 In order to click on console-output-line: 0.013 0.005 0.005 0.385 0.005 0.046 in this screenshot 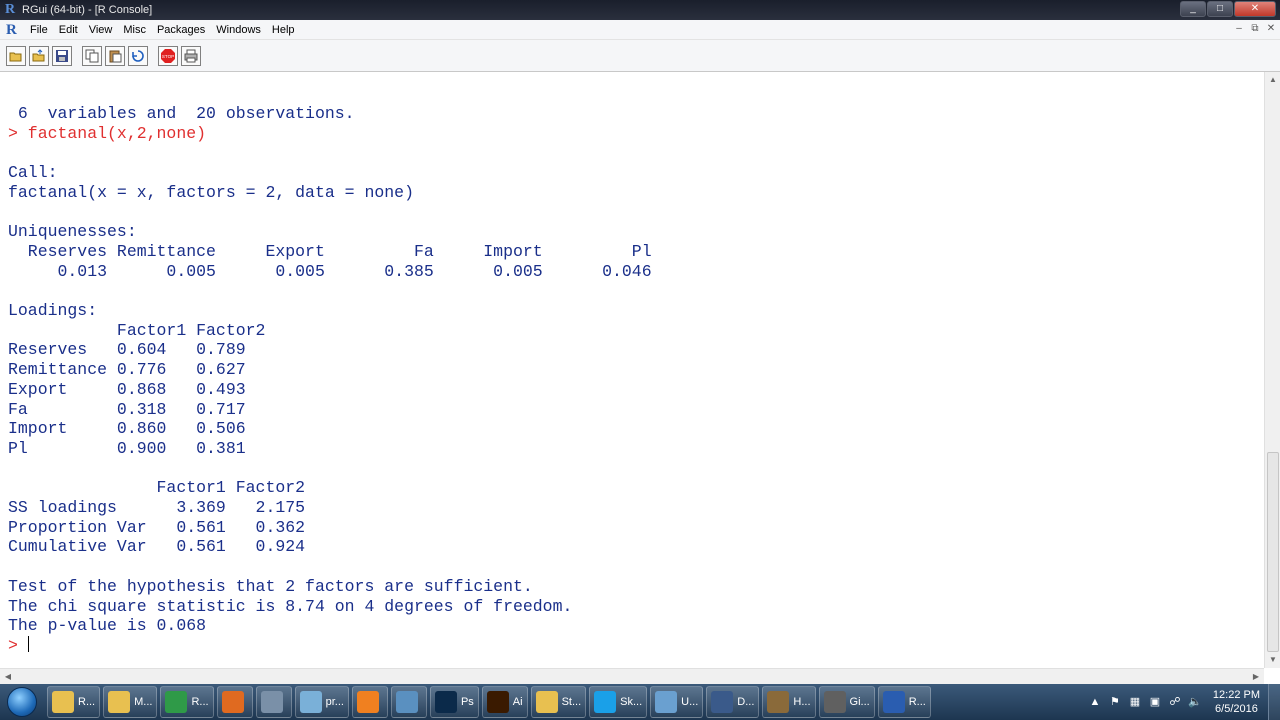, I will do `click(330, 271)`.